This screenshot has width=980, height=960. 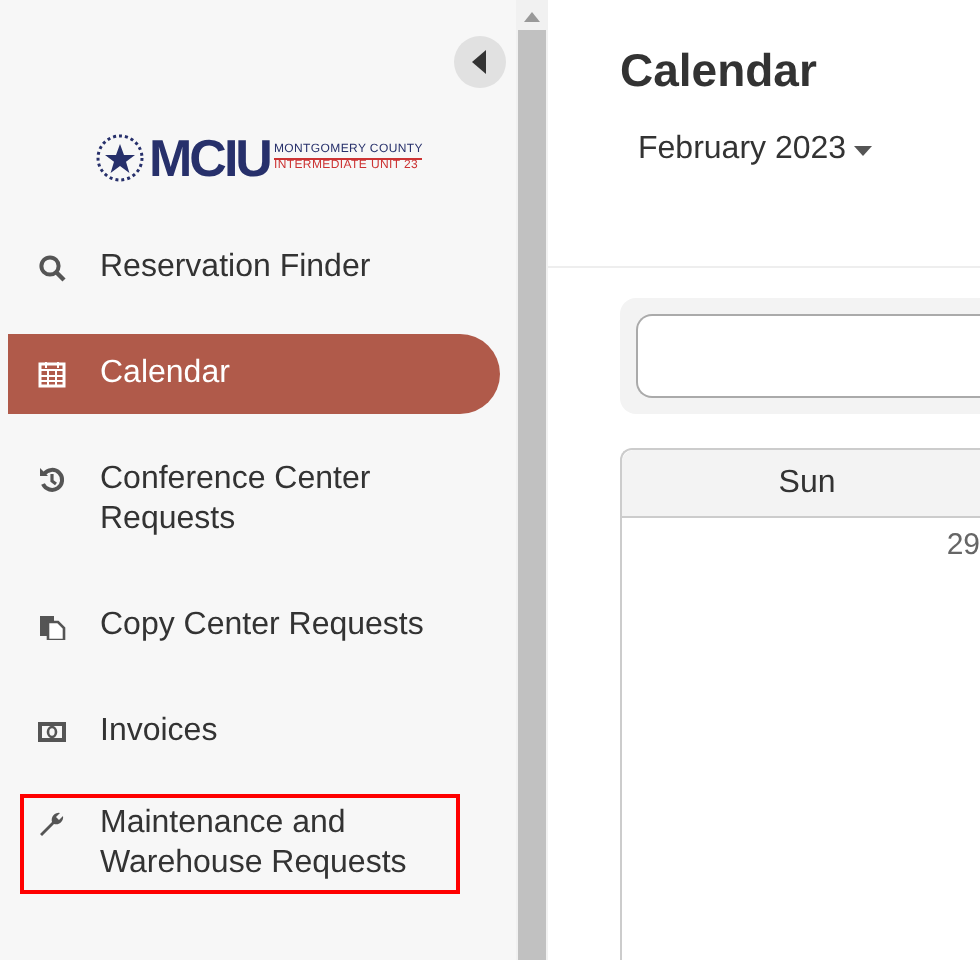 I want to click on nav-item: Copy Center Requests, so click(x=250, y=626).